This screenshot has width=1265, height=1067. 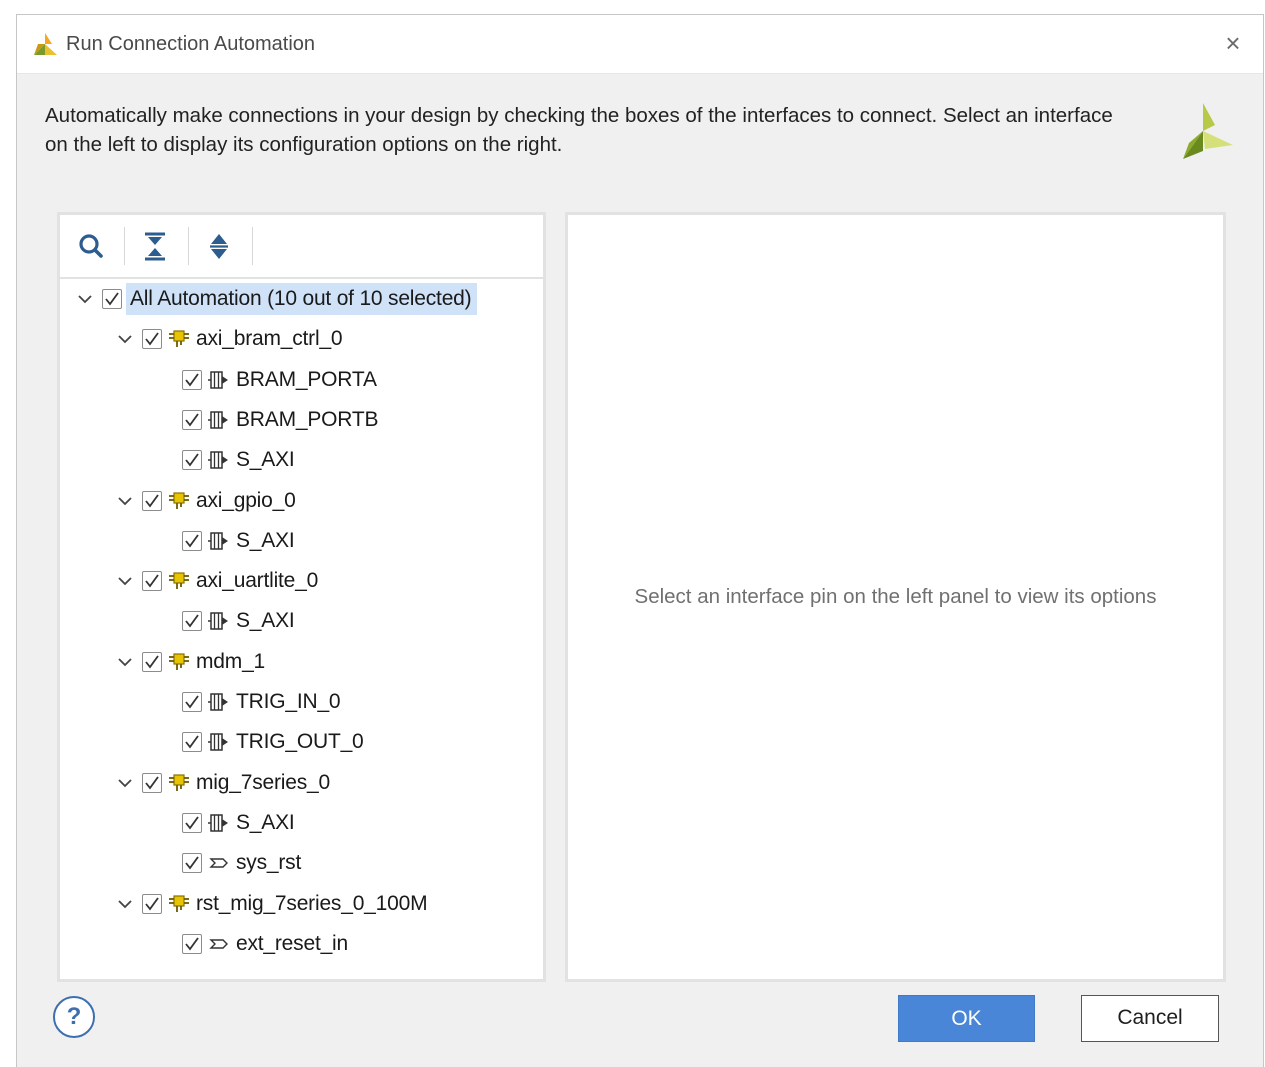 What do you see at coordinates (1150, 1018) in the screenshot?
I see `cancel-button: Cancel` at bounding box center [1150, 1018].